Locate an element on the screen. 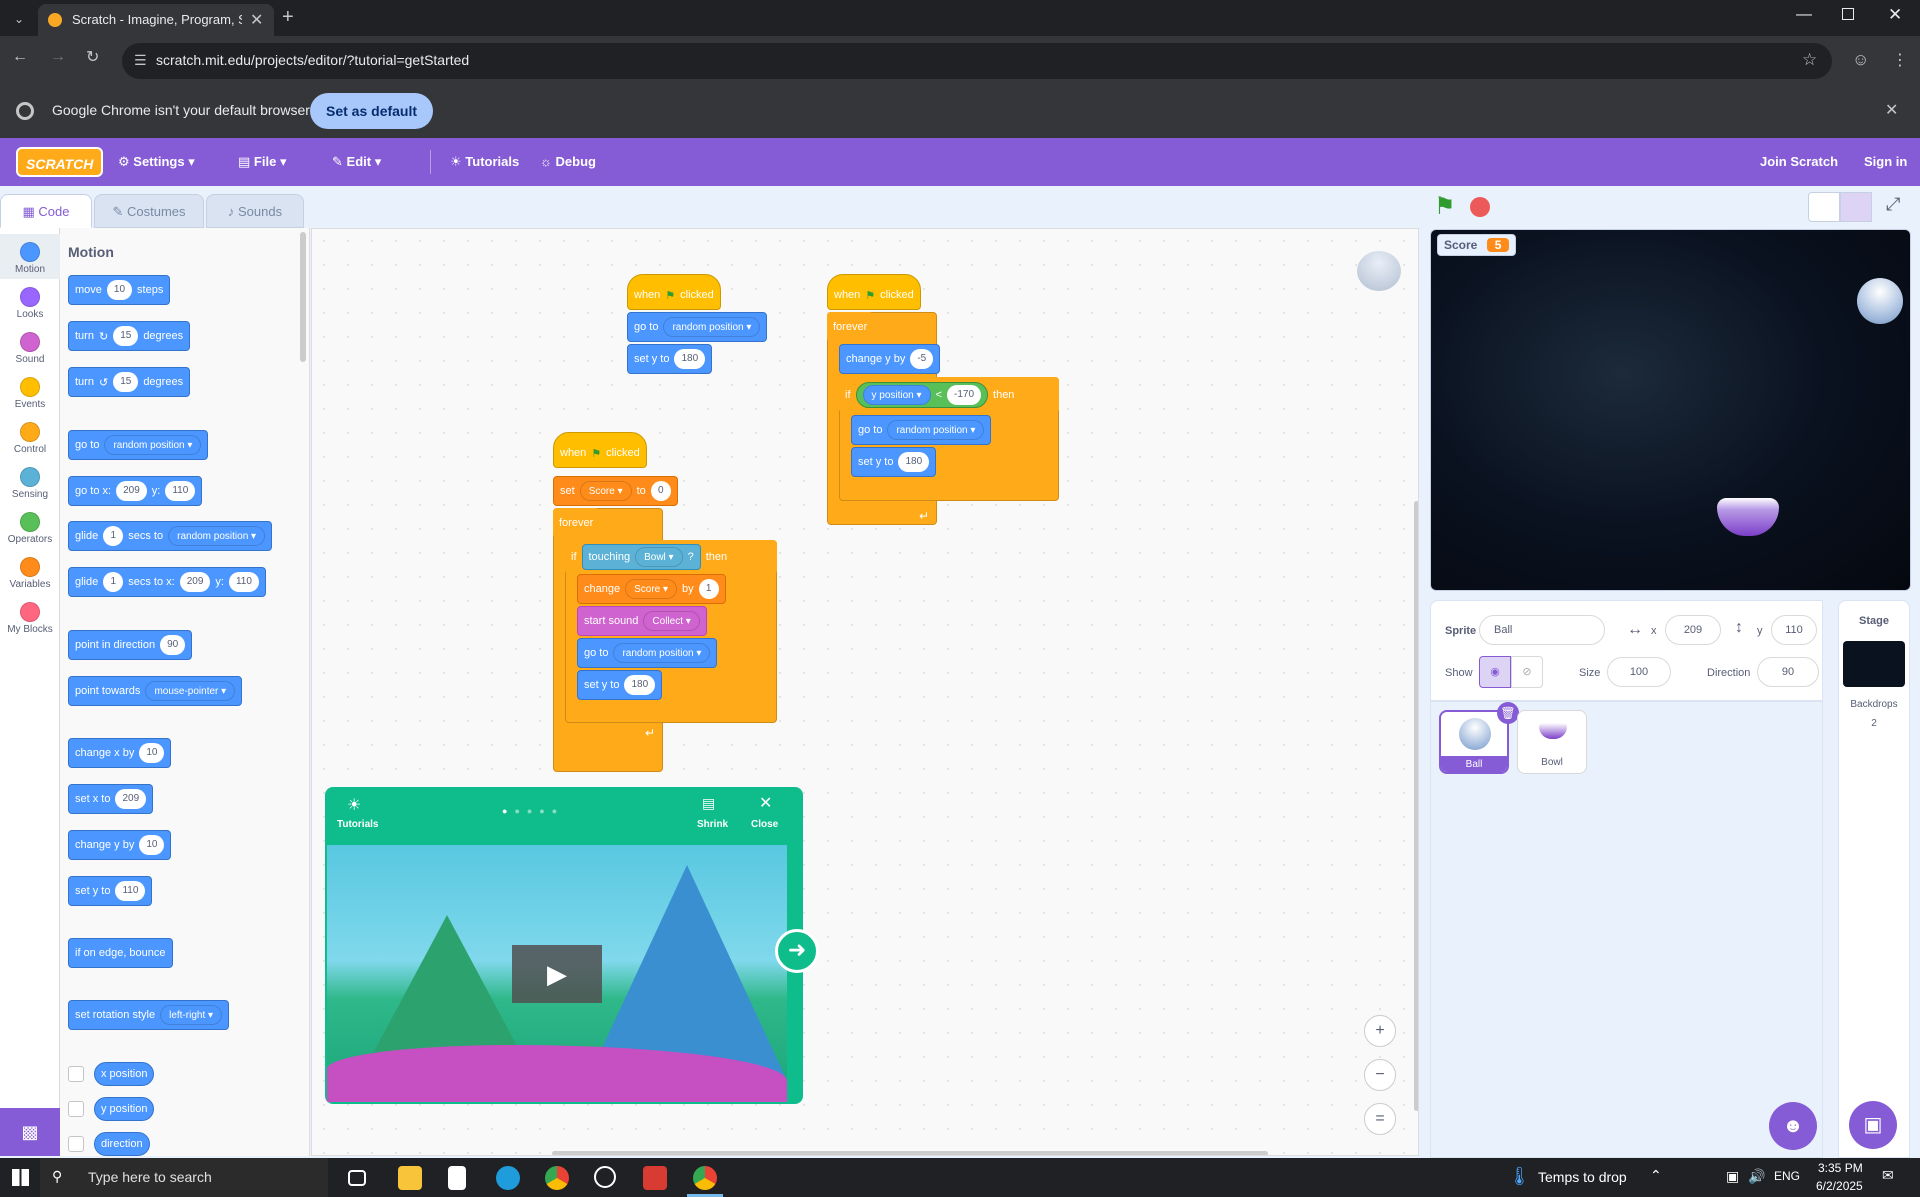  document-icon is located at coordinates (457, 1178).